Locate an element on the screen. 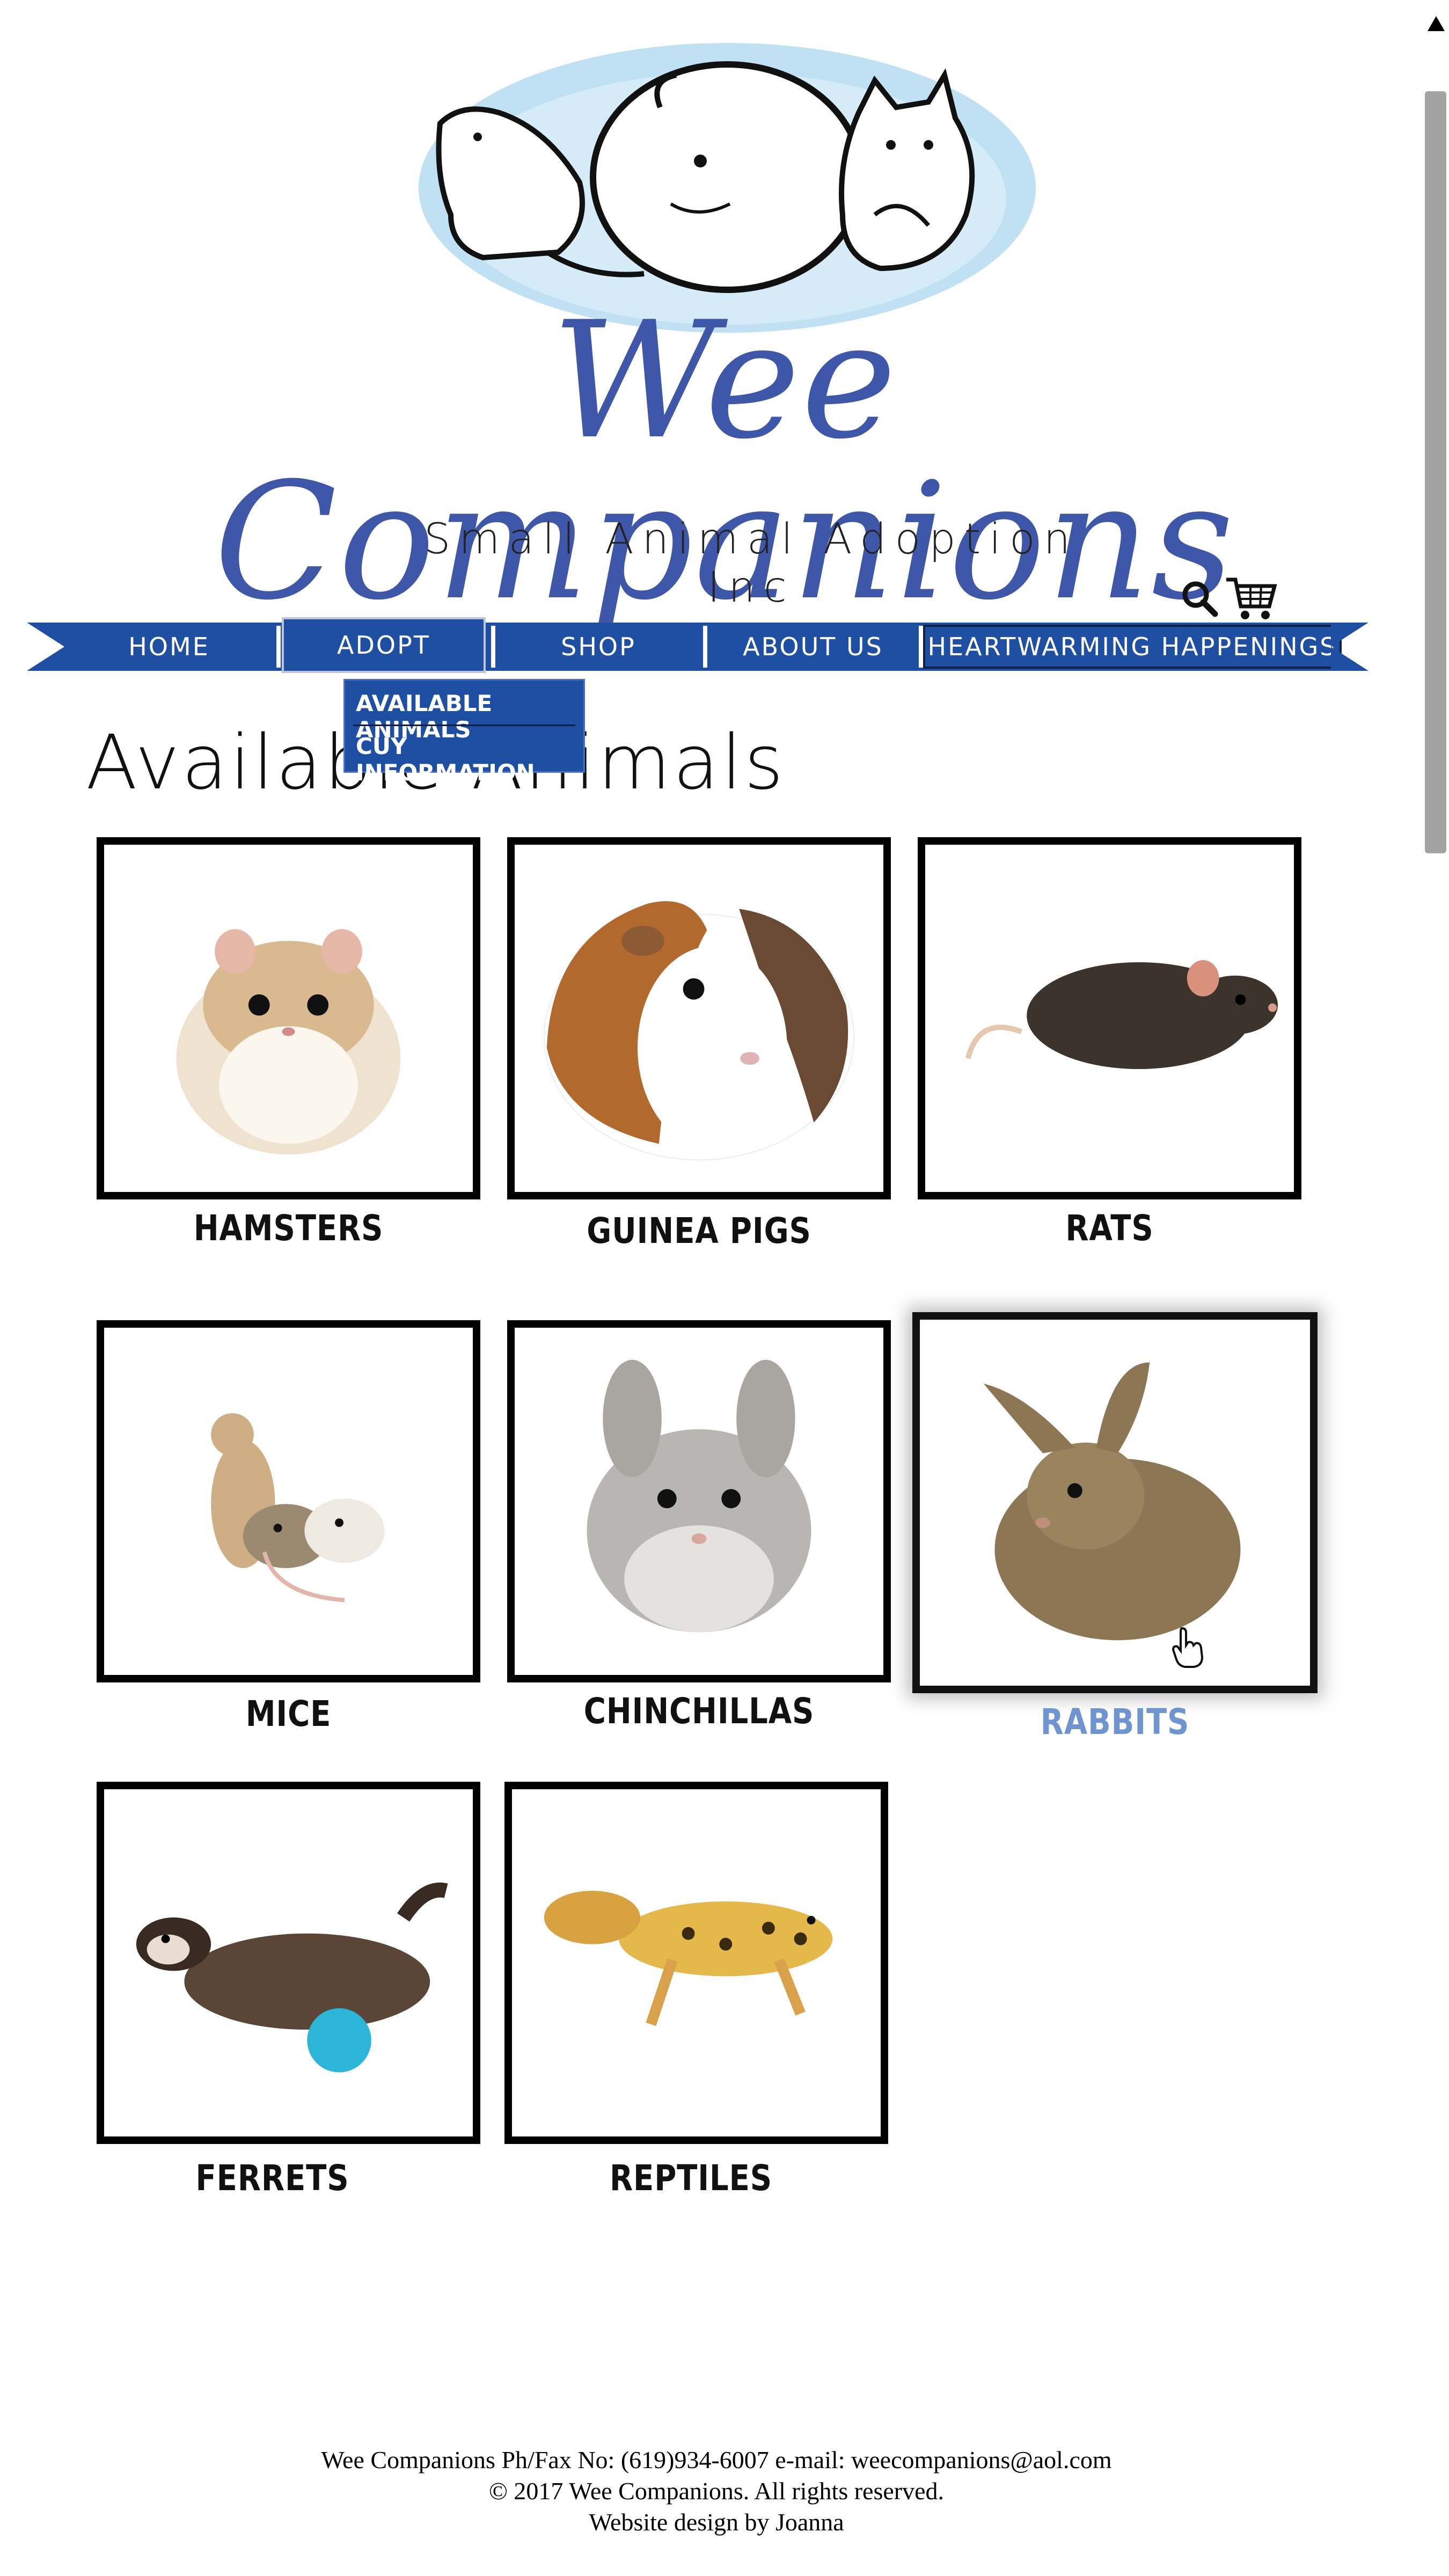  nav-heartwarming-happenings: HEARTWARMING HAPPENINGS is located at coordinates (1132, 647).